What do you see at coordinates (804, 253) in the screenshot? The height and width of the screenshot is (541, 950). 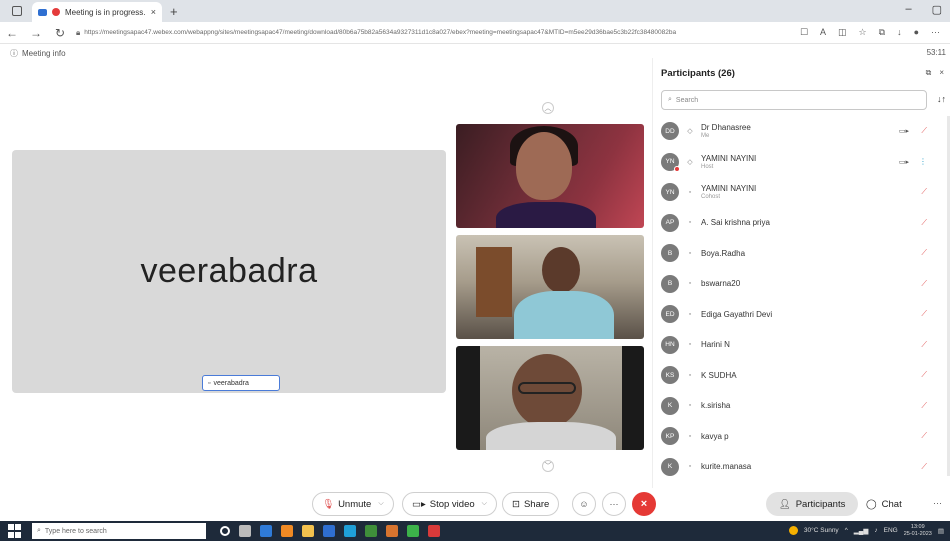 I see `participant-row: B ▫ Boya.Radha ⟋` at bounding box center [804, 253].